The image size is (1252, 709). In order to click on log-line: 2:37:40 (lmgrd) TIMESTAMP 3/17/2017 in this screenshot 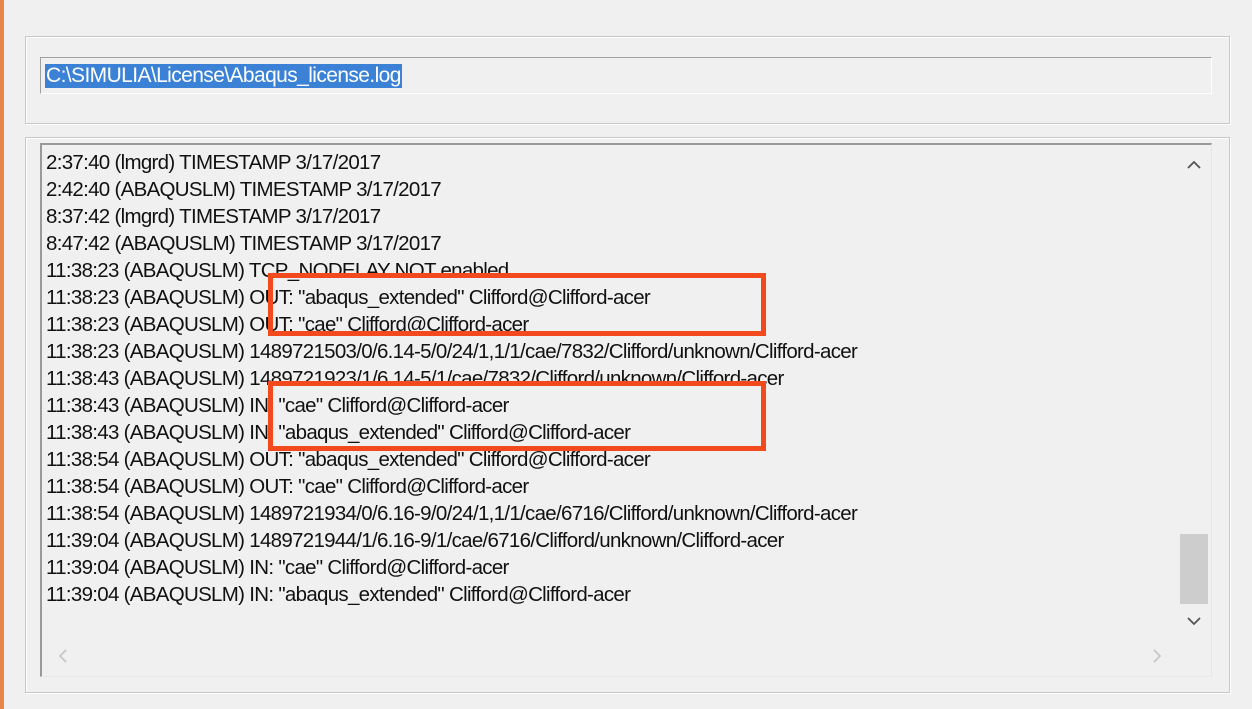, I will do `click(213, 162)`.